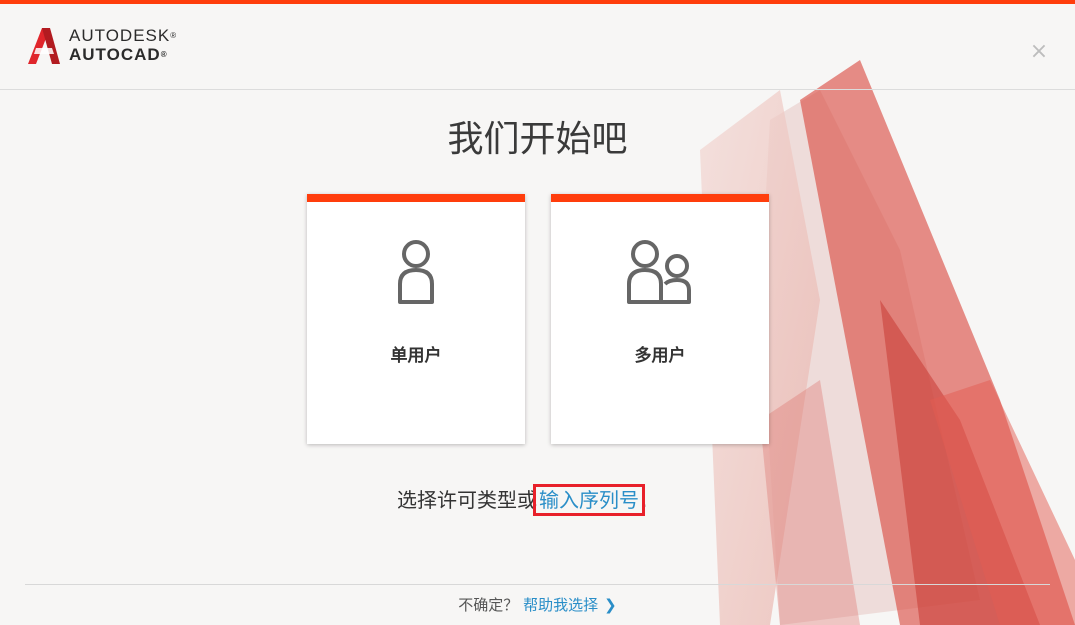 This screenshot has height=625, width=1075. I want to click on prompt-text: 选择许可类型或, so click(467, 500).